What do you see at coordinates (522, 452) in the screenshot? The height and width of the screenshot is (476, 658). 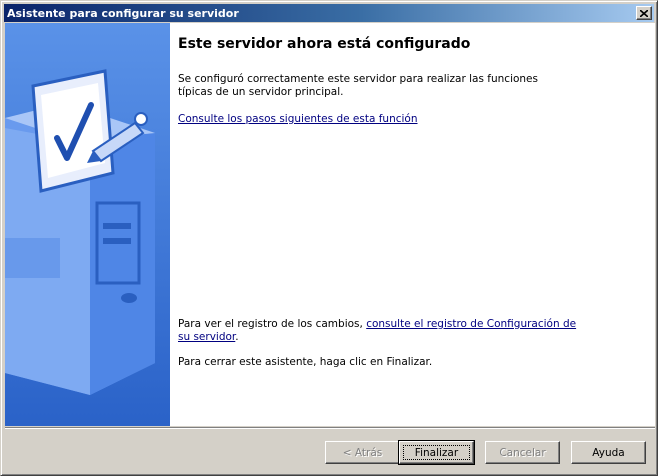 I see `cancel-button: Cancelar` at bounding box center [522, 452].